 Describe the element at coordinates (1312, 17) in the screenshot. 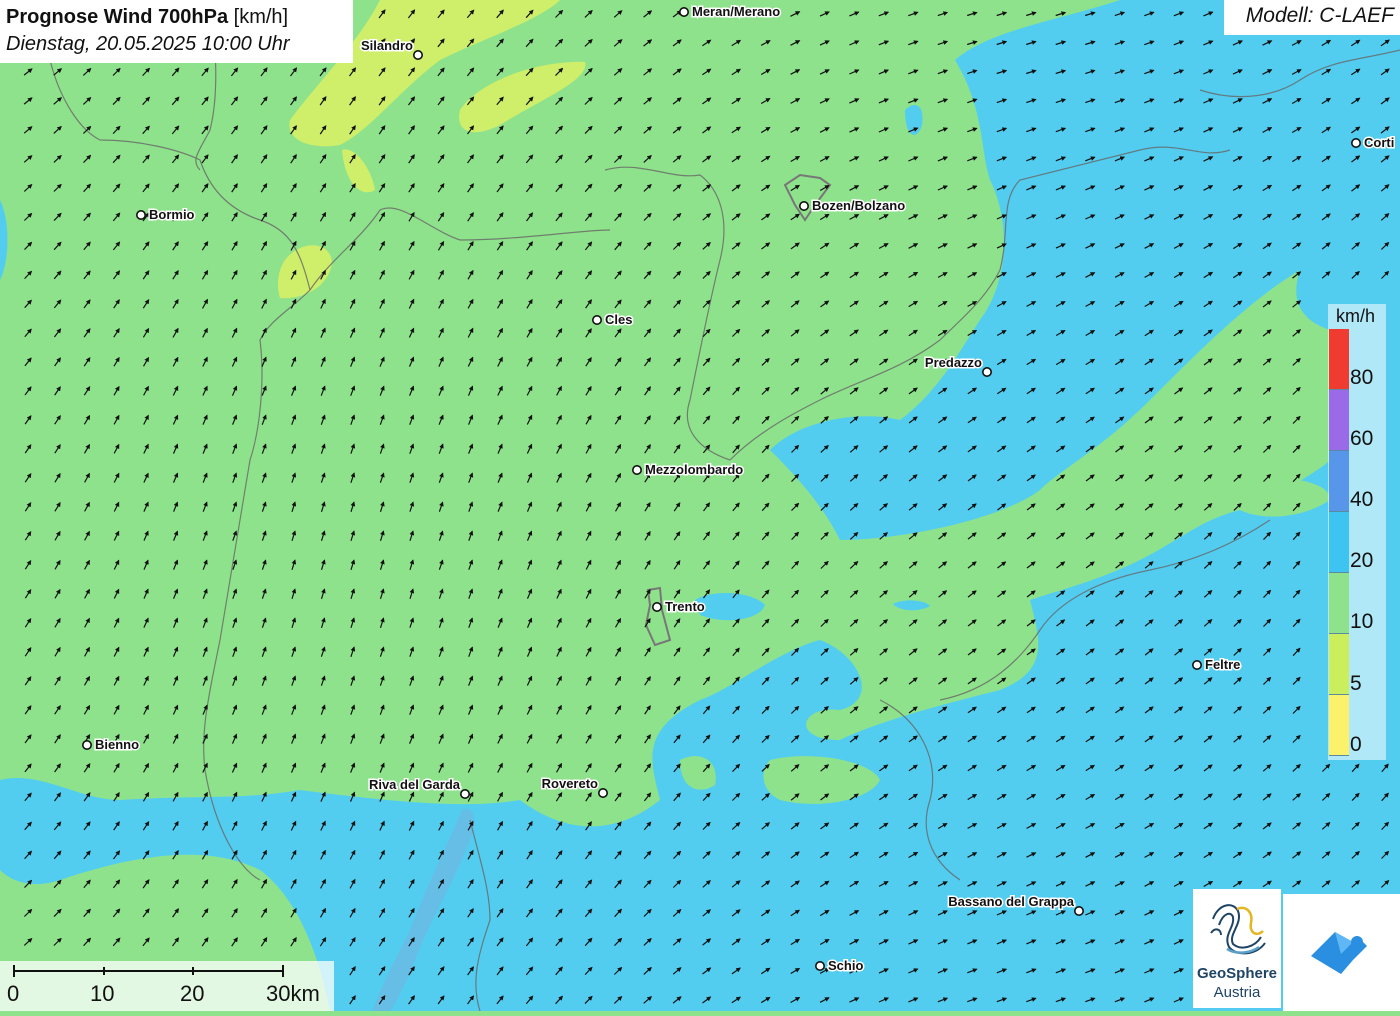

I see `model-label: Modell: C-LAEF` at that location.